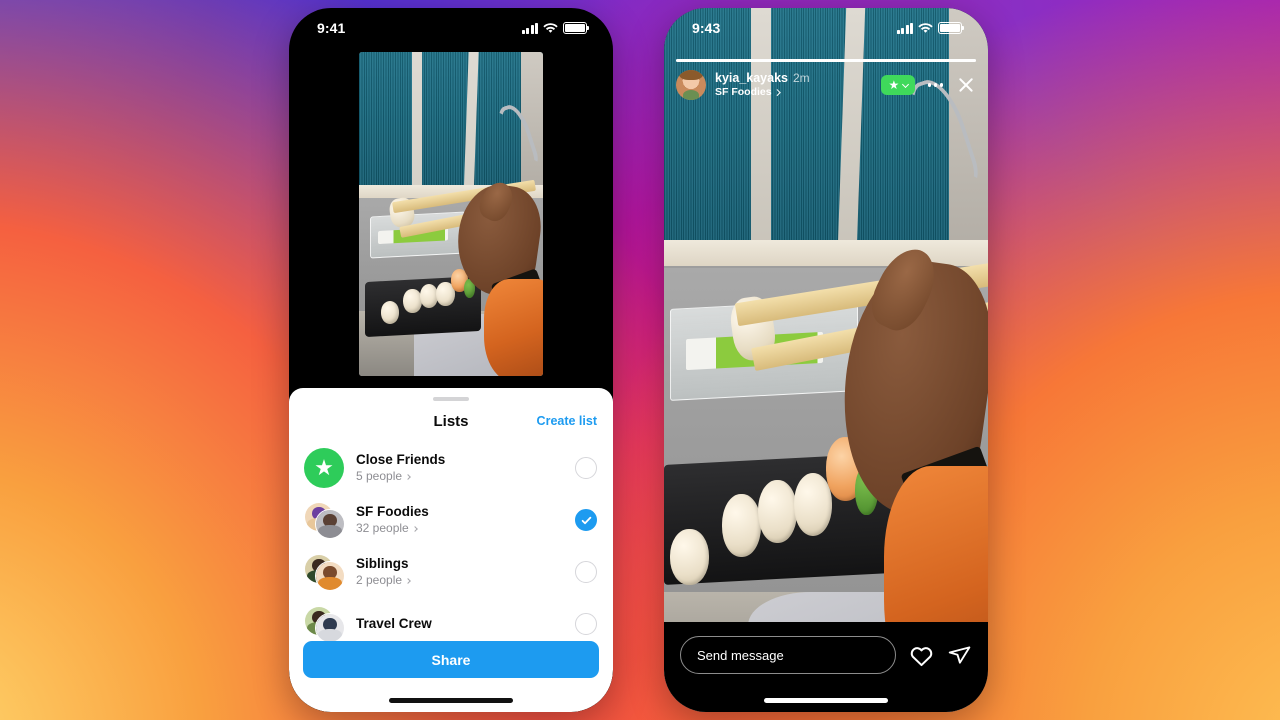 The width and height of the screenshot is (1280, 720). I want to click on list-item-text: SF Foodies 32 people, so click(459, 519).